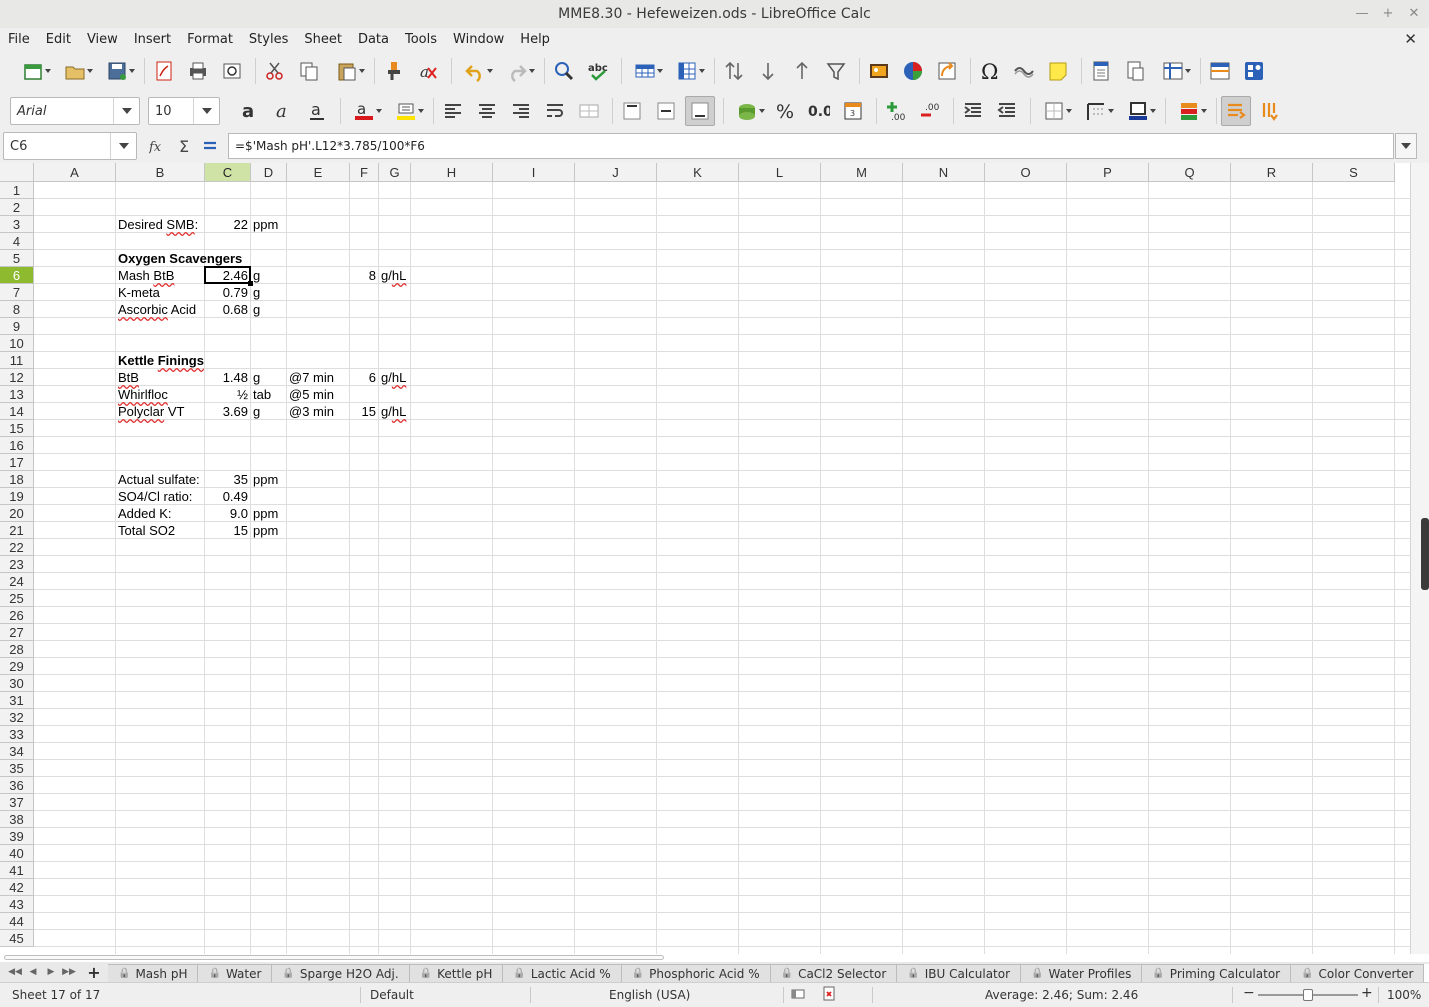 This screenshot has width=1429, height=1007. I want to click on date-format-icon: 3, so click(853, 111).